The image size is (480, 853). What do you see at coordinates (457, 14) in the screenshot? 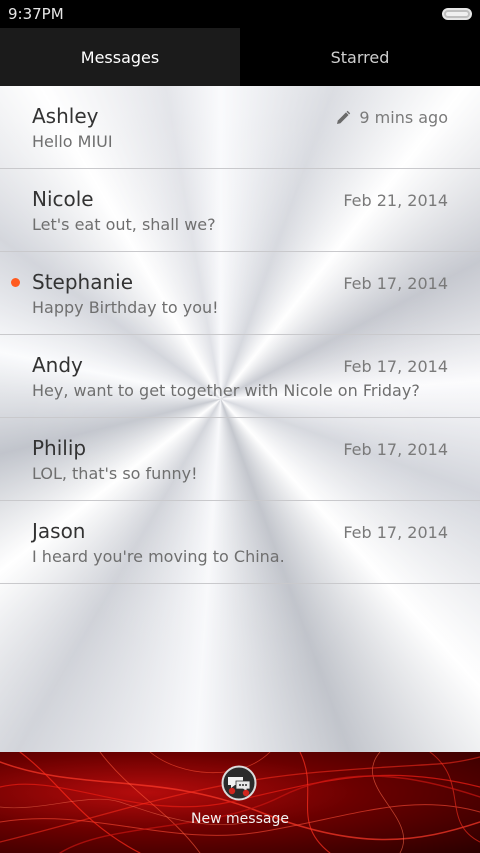
I see `battery-icon` at bounding box center [457, 14].